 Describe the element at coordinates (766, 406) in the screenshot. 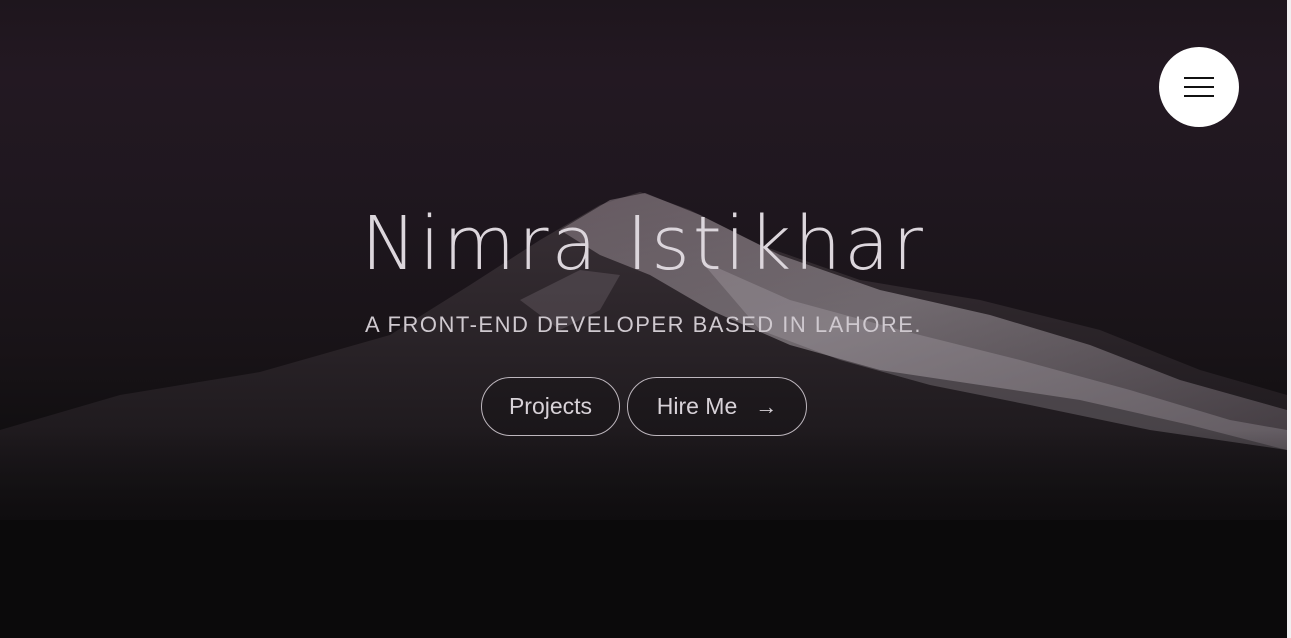

I see `arrow-right-icon: →` at that location.